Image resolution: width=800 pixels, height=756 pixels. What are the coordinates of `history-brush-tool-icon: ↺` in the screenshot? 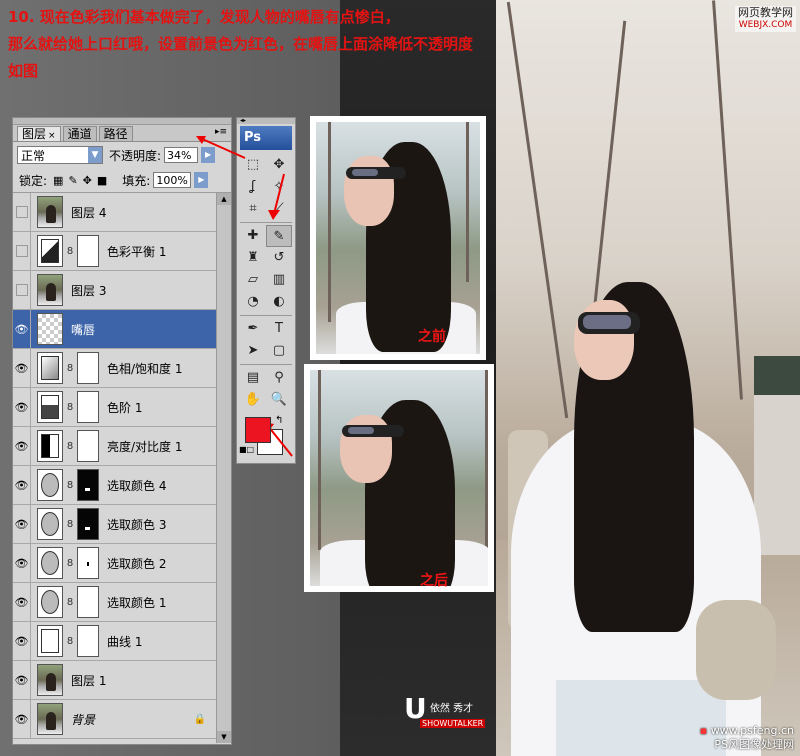 It's located at (279, 258).